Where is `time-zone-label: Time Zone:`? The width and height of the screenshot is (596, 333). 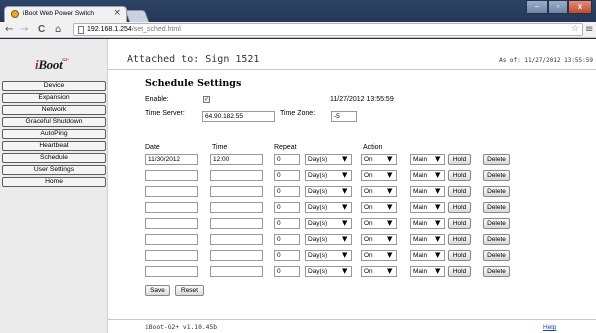
time-zone-label: Time Zone: is located at coordinates (298, 113).